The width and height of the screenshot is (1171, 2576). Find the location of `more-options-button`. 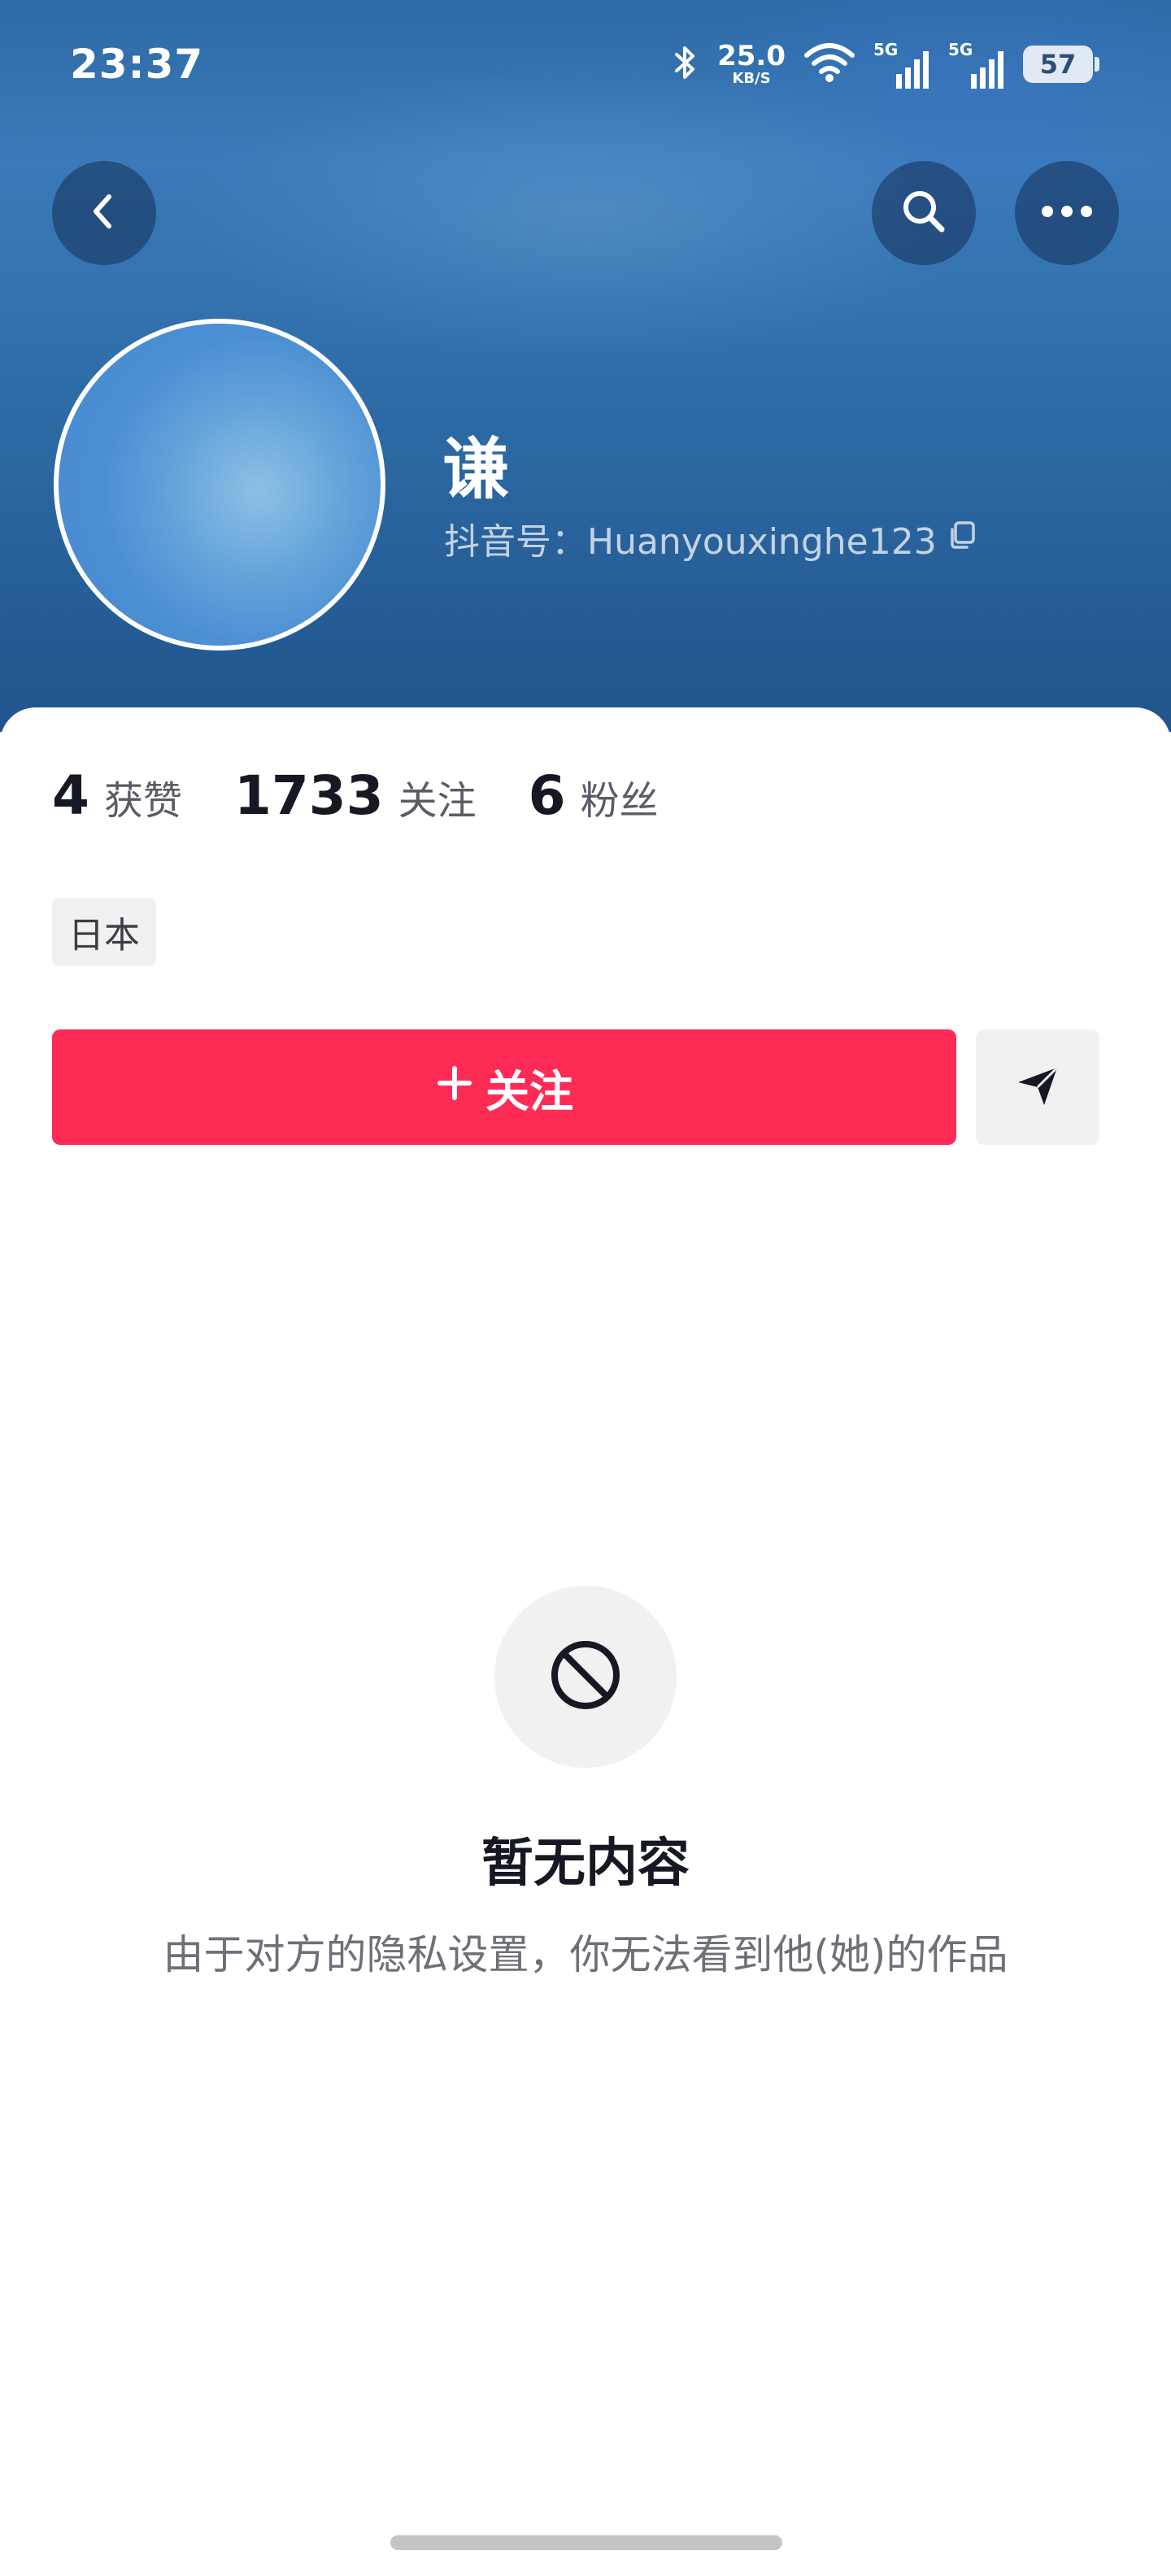

more-options-button is located at coordinates (1067, 213).